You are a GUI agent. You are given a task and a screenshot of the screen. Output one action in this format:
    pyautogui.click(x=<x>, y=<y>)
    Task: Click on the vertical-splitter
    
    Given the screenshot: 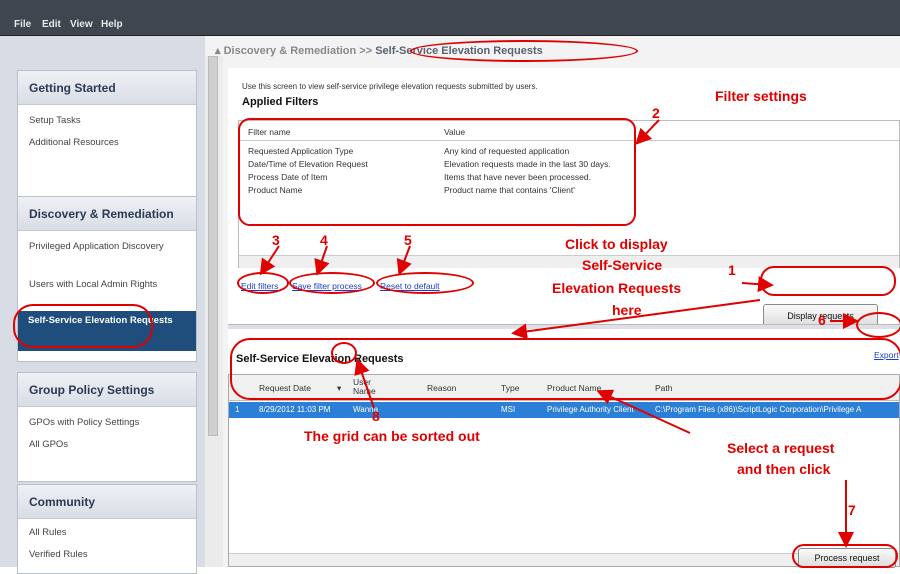 What is the action you would take?
    pyautogui.click(x=214, y=311)
    